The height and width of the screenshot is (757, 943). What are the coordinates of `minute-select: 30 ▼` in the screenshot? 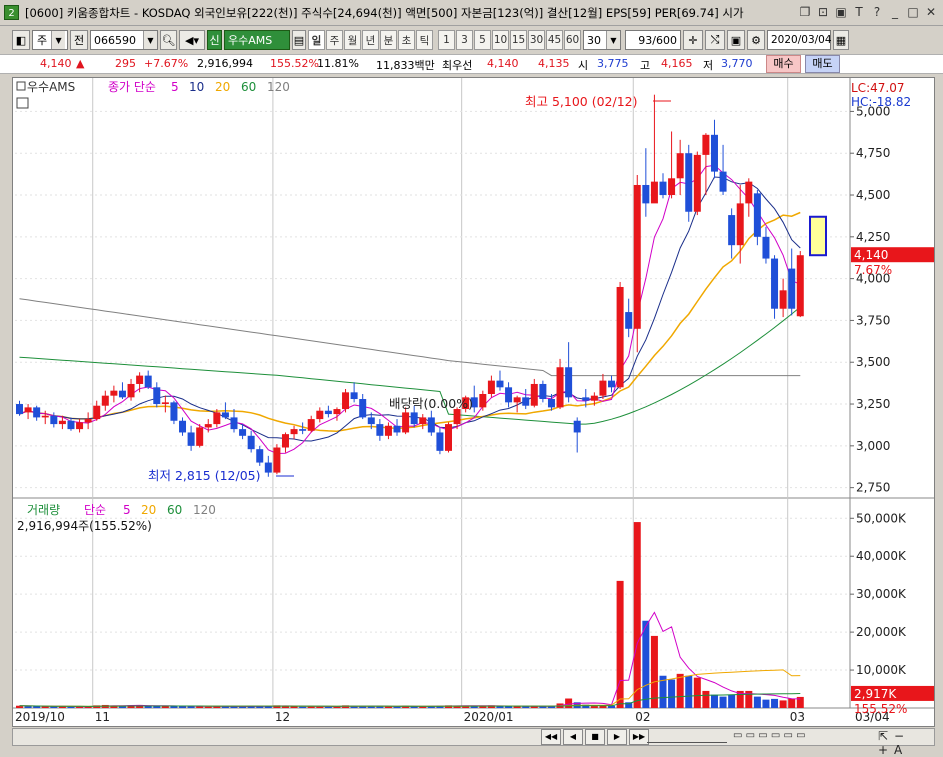 It's located at (602, 40).